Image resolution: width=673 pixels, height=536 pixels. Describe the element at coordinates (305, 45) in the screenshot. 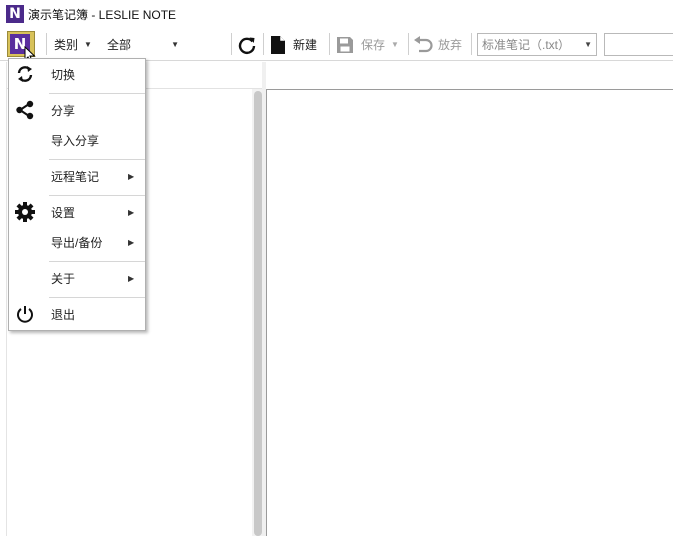

I see `new-note-label: 新建` at that location.